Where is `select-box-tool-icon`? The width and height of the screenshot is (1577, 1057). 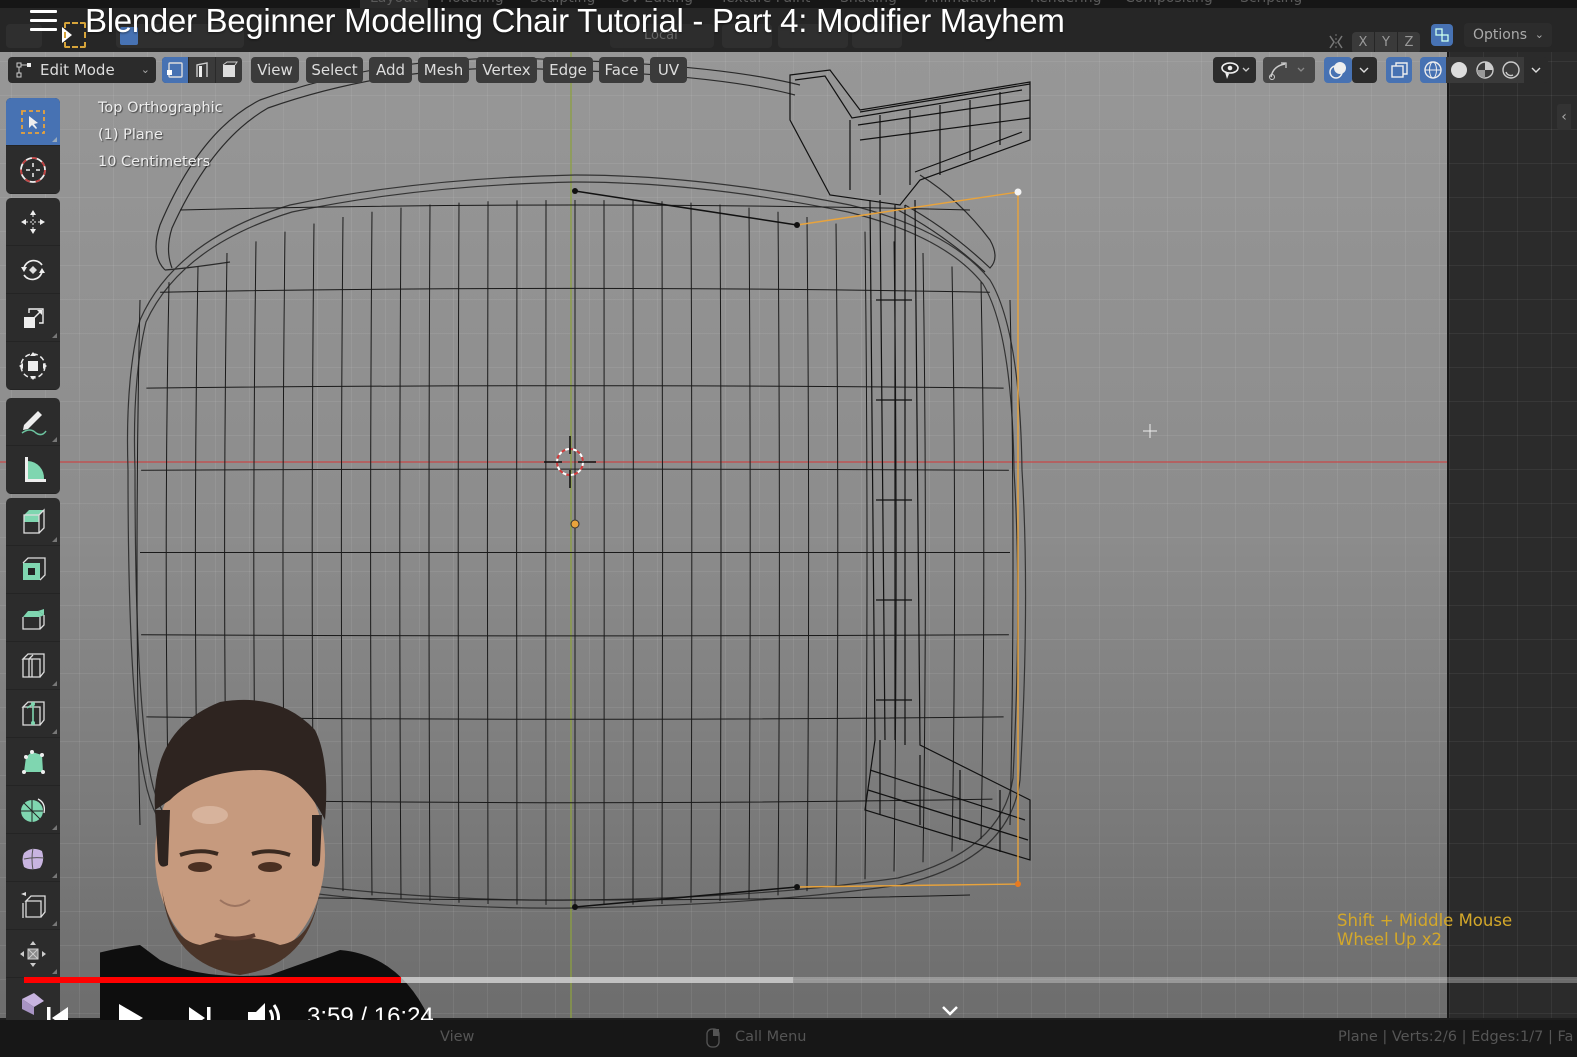 select-box-tool-icon is located at coordinates (75, 35).